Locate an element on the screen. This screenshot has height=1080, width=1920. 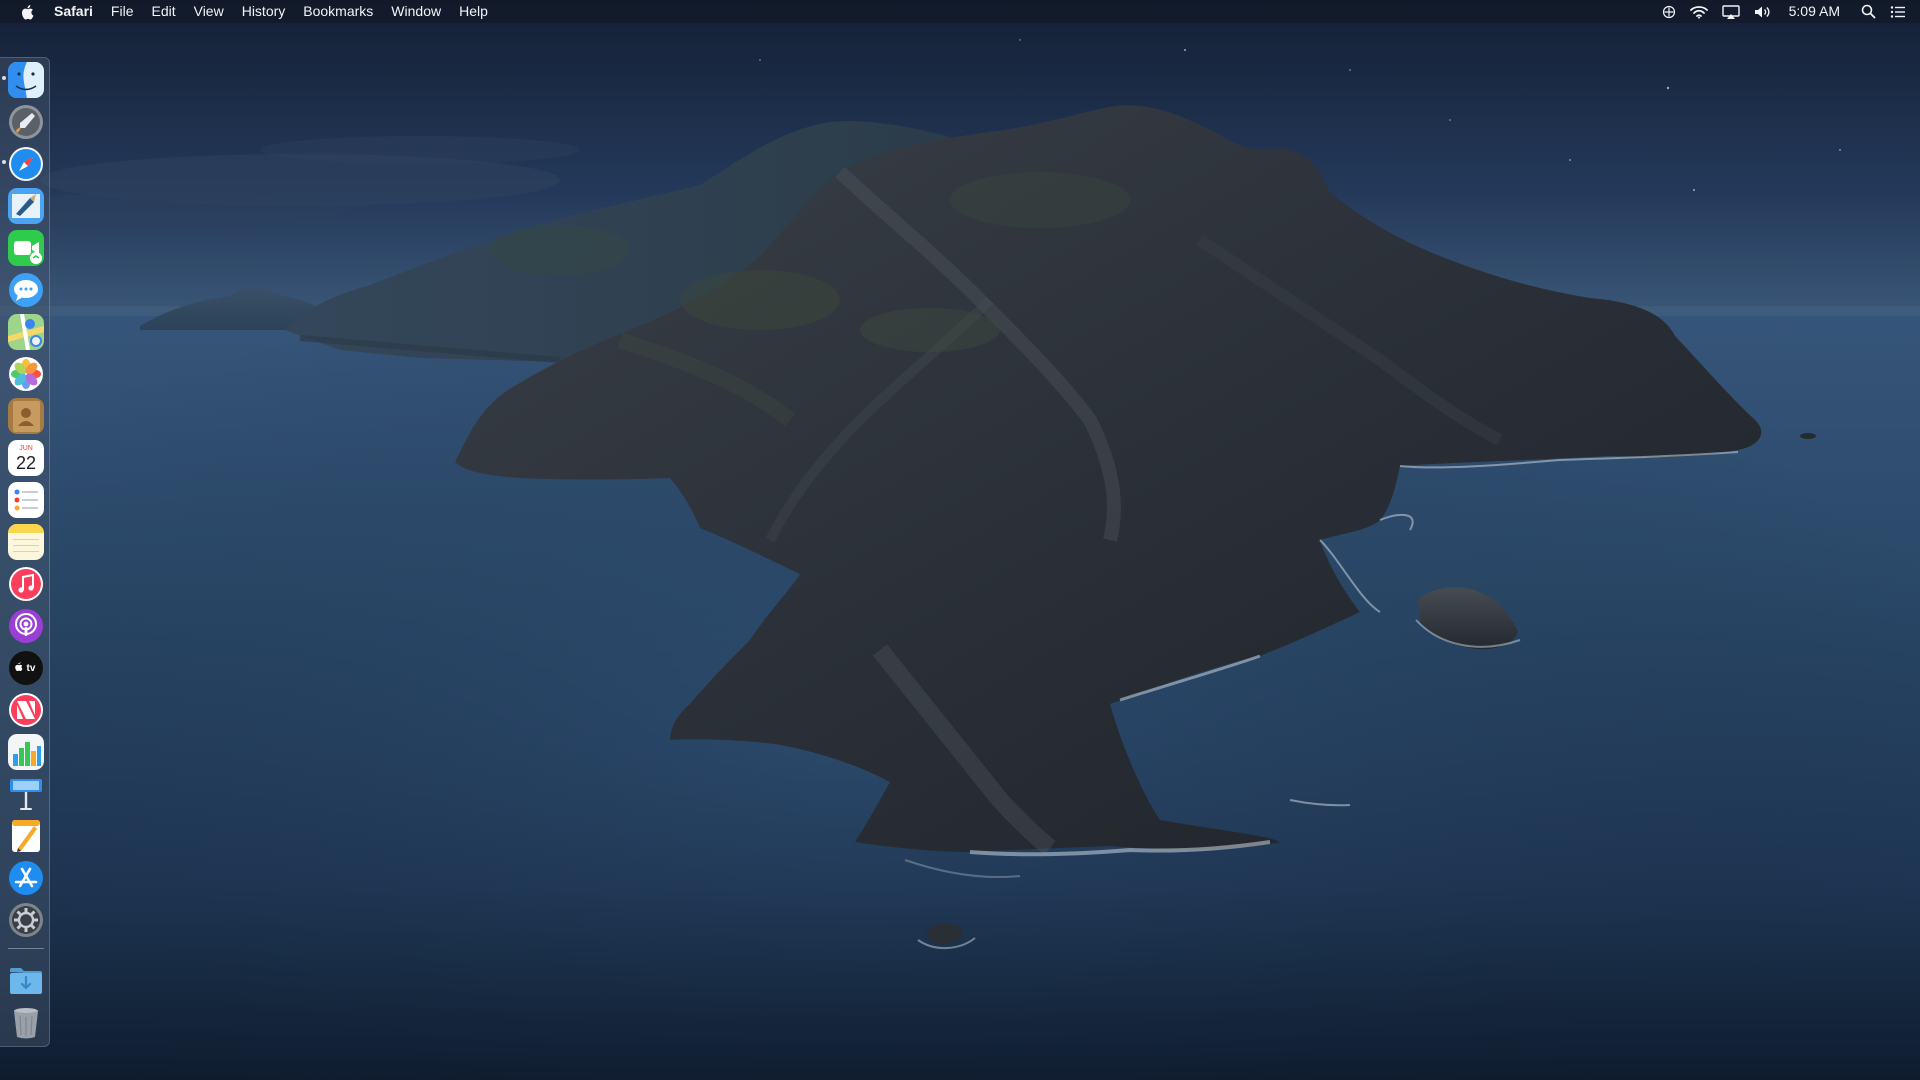
keynote-icon is located at coordinates (26, 794).